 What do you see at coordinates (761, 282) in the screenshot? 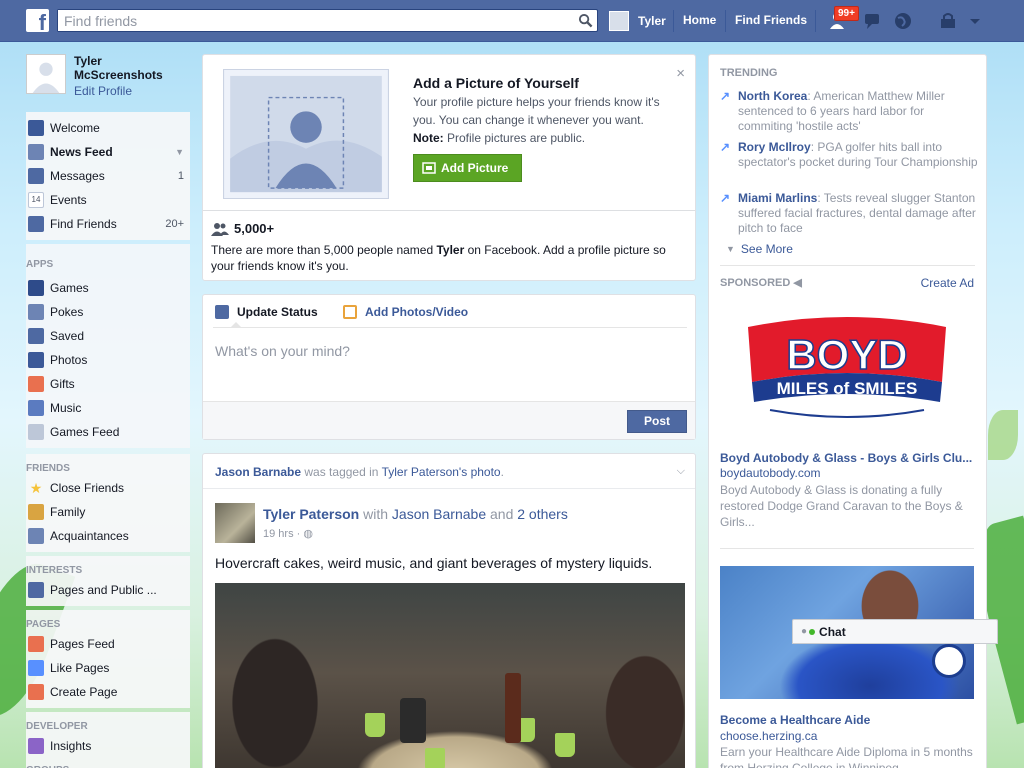
I see `section-header-sponsored: SPONSORED ◀` at bounding box center [761, 282].